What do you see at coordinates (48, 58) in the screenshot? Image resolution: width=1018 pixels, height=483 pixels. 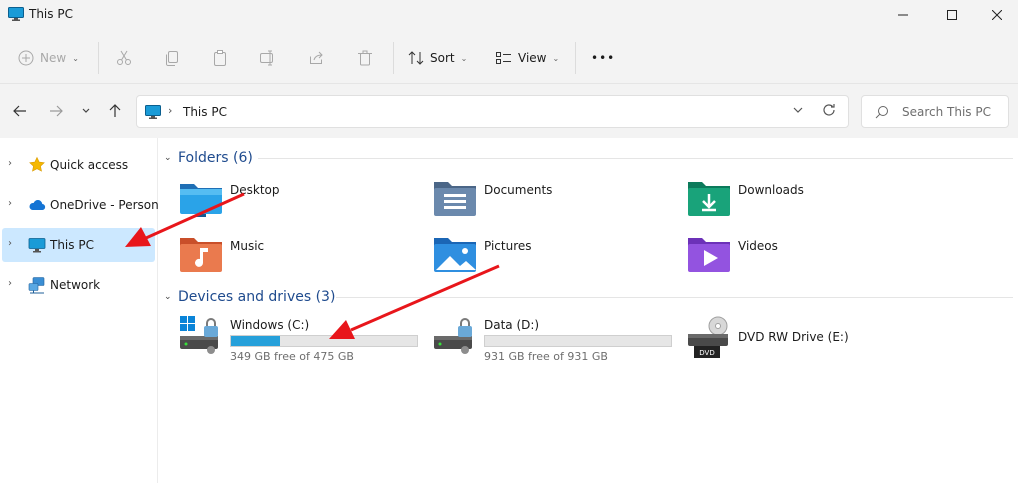 I see `new-button: New ⌄` at bounding box center [48, 58].